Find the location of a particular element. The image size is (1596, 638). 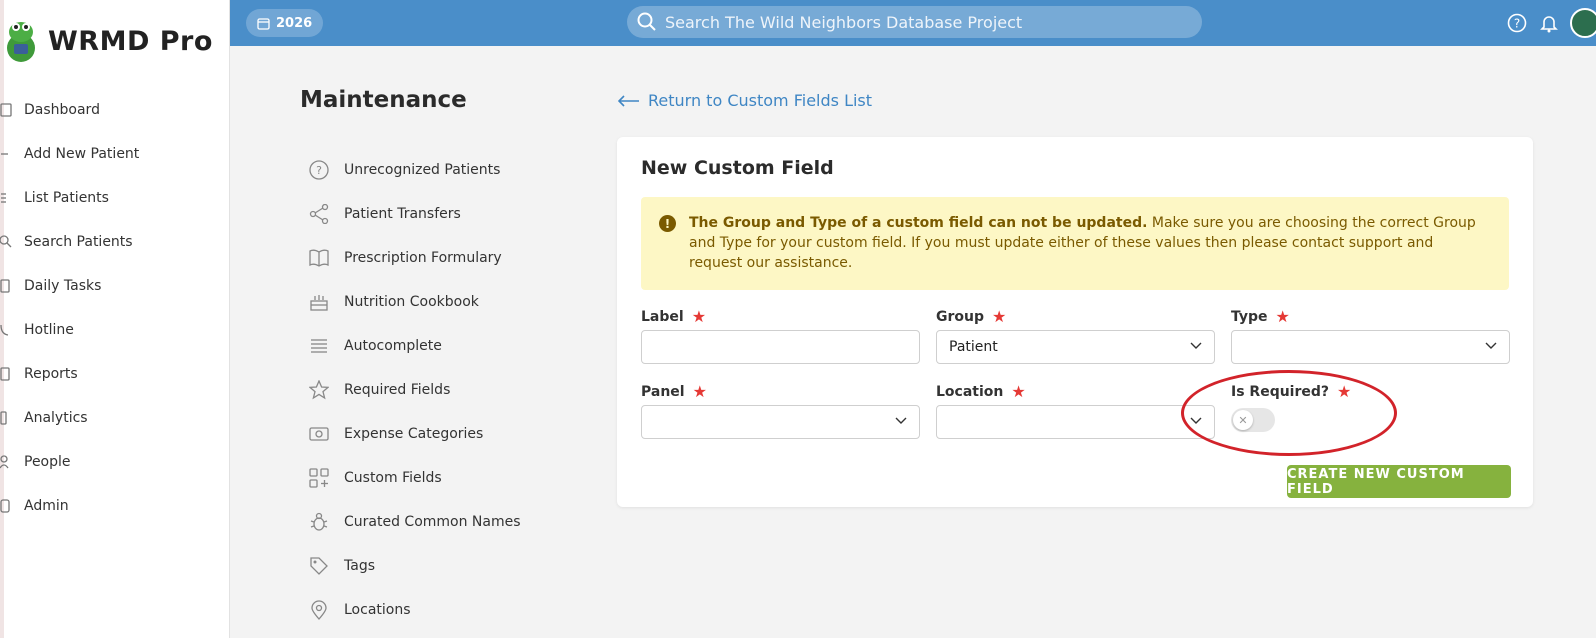

sidebar-item-list-patients: List Patients is located at coordinates (114, 198).